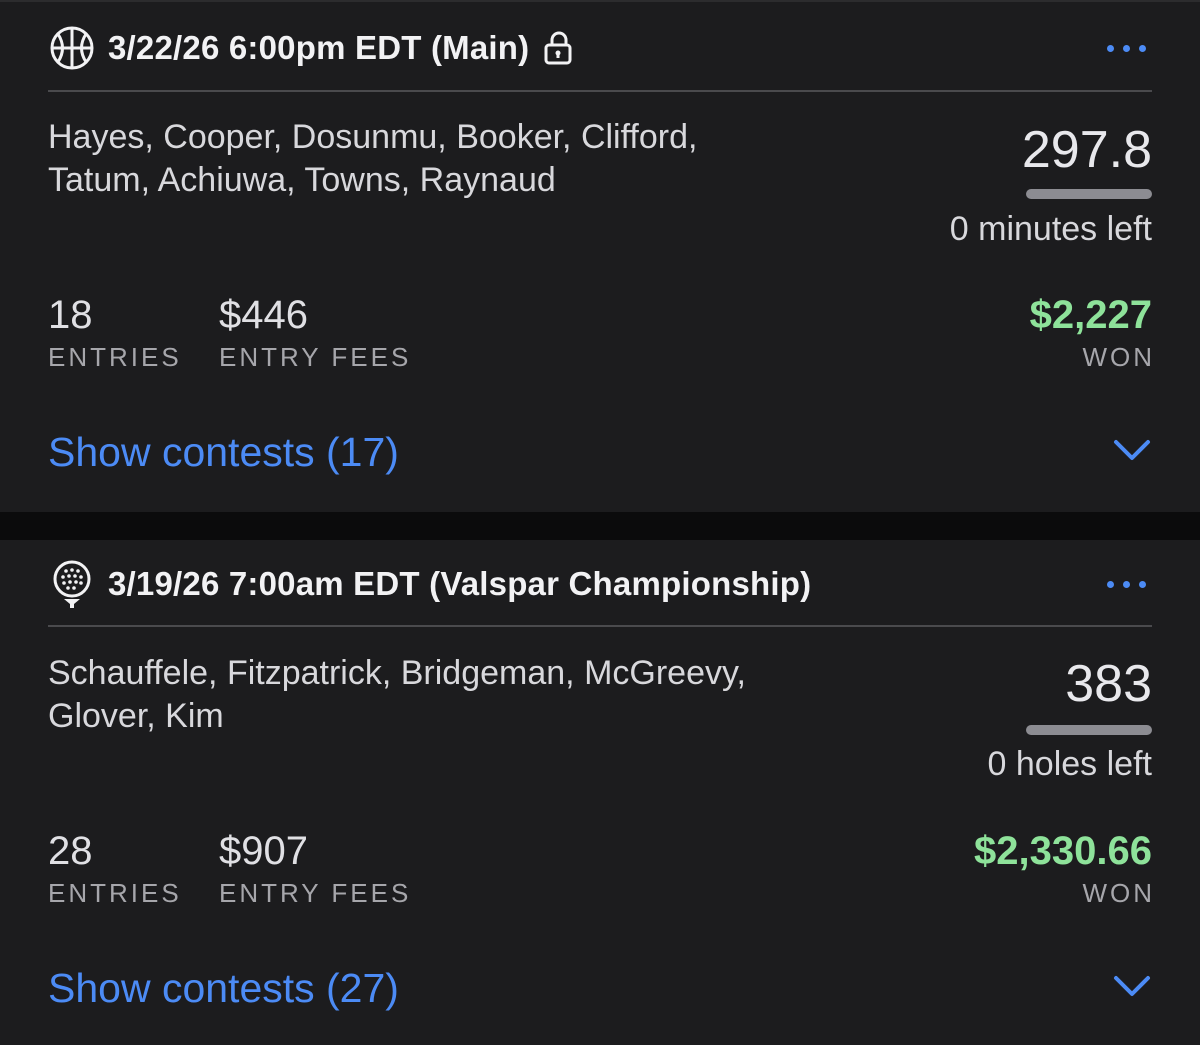 Image resolution: width=1200 pixels, height=1045 pixels. I want to click on entry-fees-value: $446, so click(263, 315).